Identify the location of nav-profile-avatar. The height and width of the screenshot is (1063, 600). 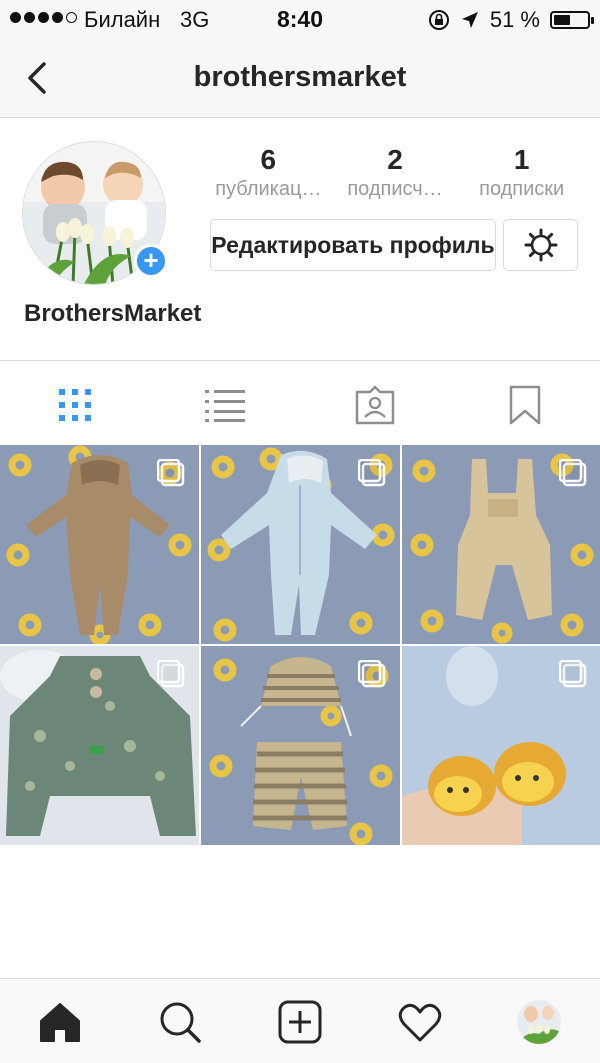
(539, 1022).